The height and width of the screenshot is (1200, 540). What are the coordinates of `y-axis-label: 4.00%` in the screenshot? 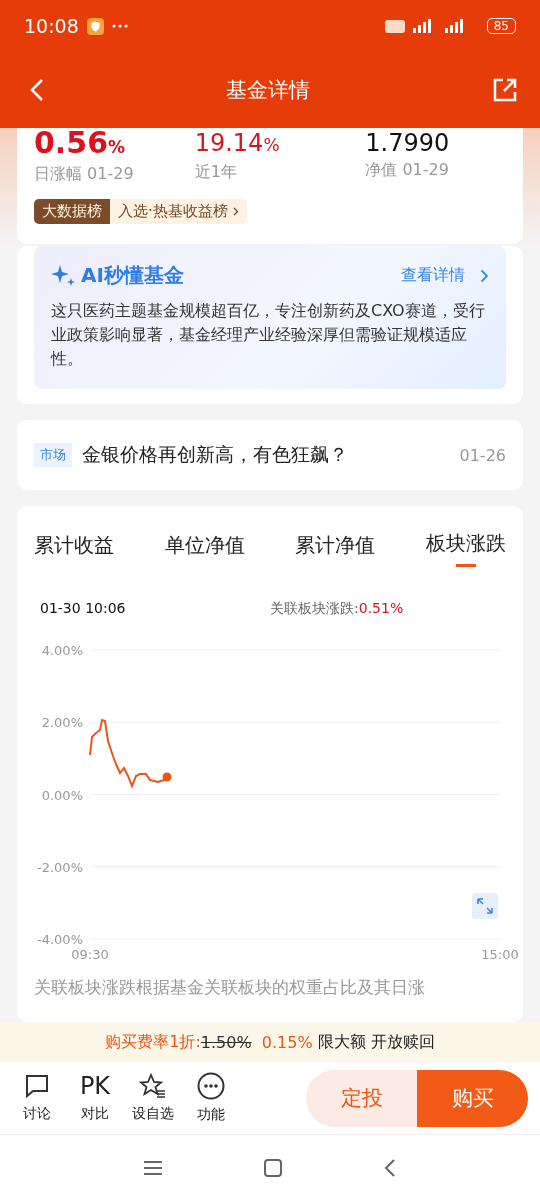 It's located at (62, 650).